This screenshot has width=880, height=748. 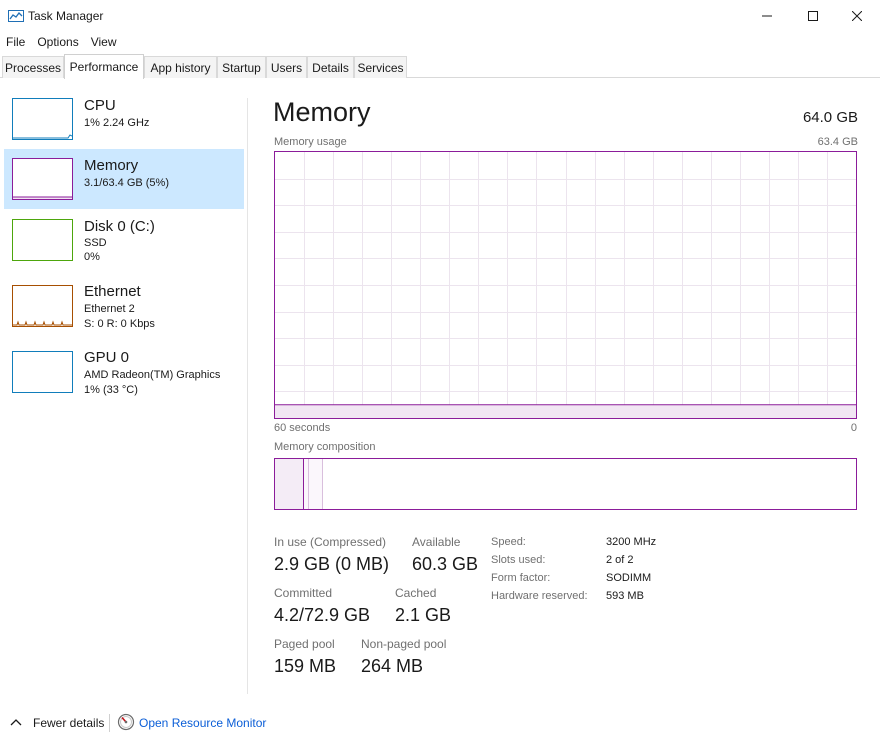 What do you see at coordinates (445, 564) in the screenshot?
I see `available-value: 60.3 GB` at bounding box center [445, 564].